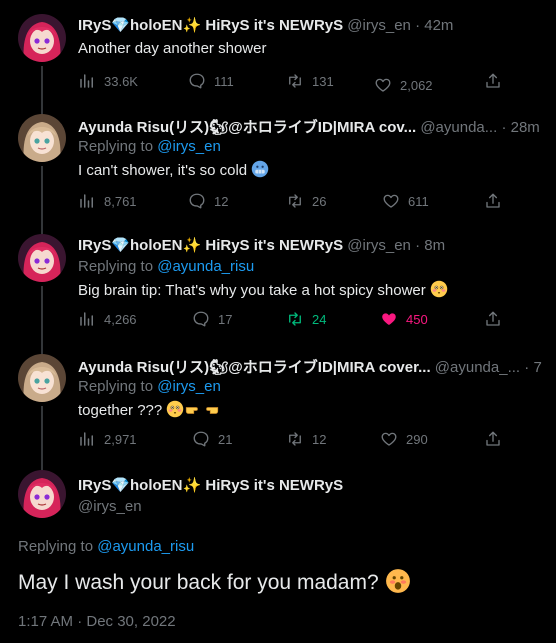 This screenshot has height=643, width=556. I want to click on reply-button: 12, so click(208, 201).